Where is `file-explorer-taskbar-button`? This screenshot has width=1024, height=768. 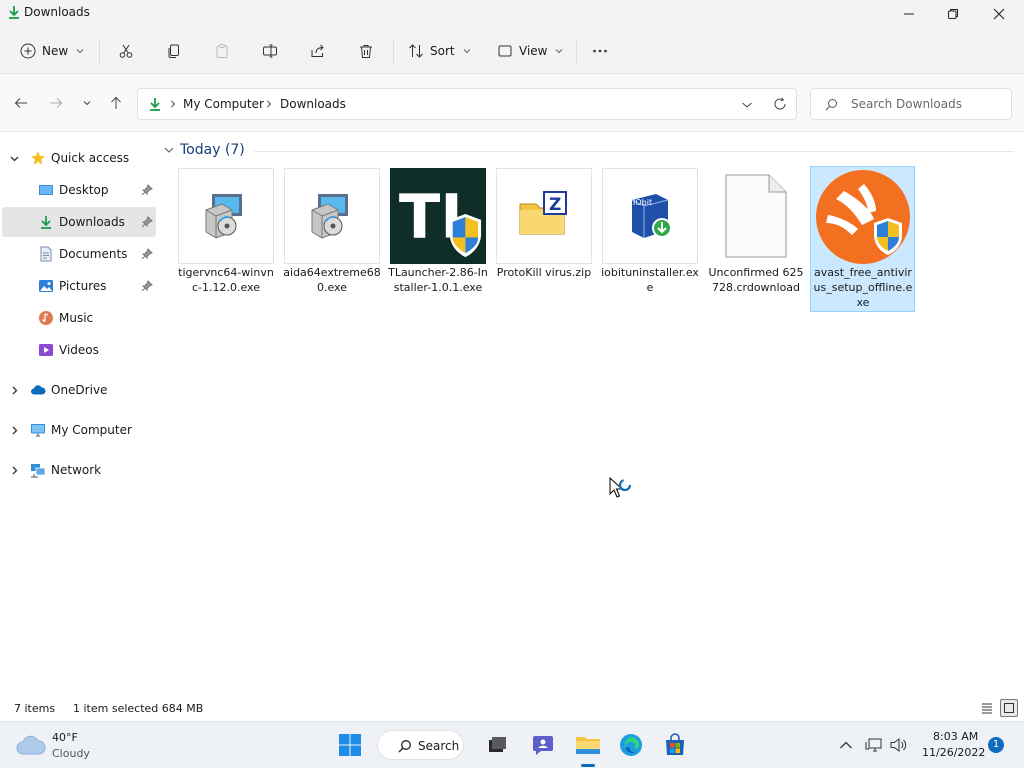 file-explorer-taskbar-button is located at coordinates (588, 745).